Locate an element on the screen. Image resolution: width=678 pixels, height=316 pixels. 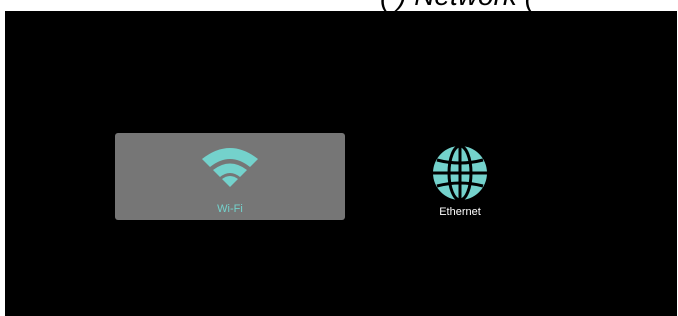
page-title: ( ) Network ( is located at coordinates (457, 5).